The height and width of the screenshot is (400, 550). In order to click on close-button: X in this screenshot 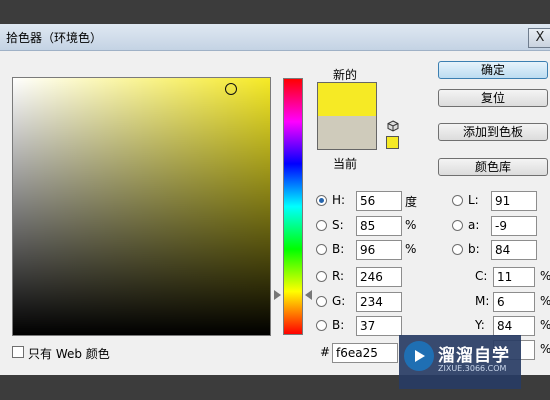, I will do `click(539, 38)`.